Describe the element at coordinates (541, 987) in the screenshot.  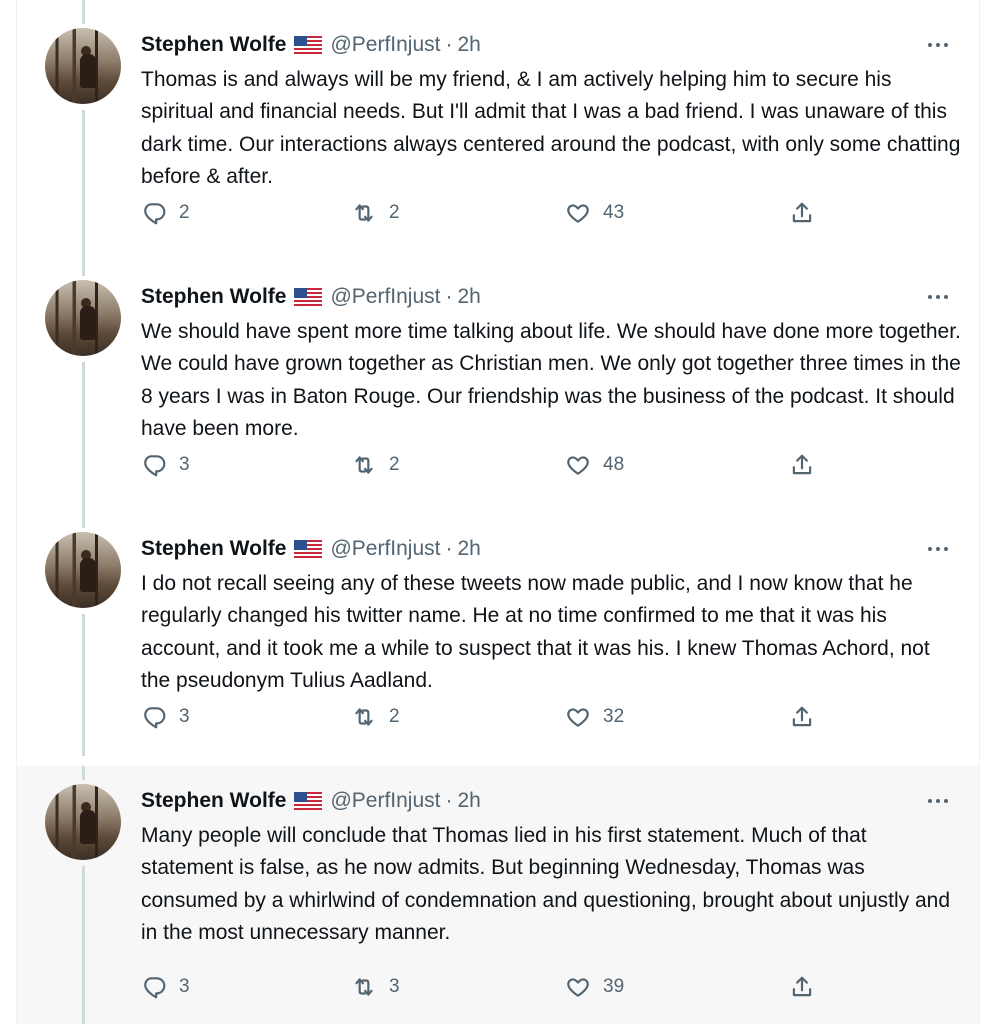
I see `tweet-actions: 3 3 39` at that location.